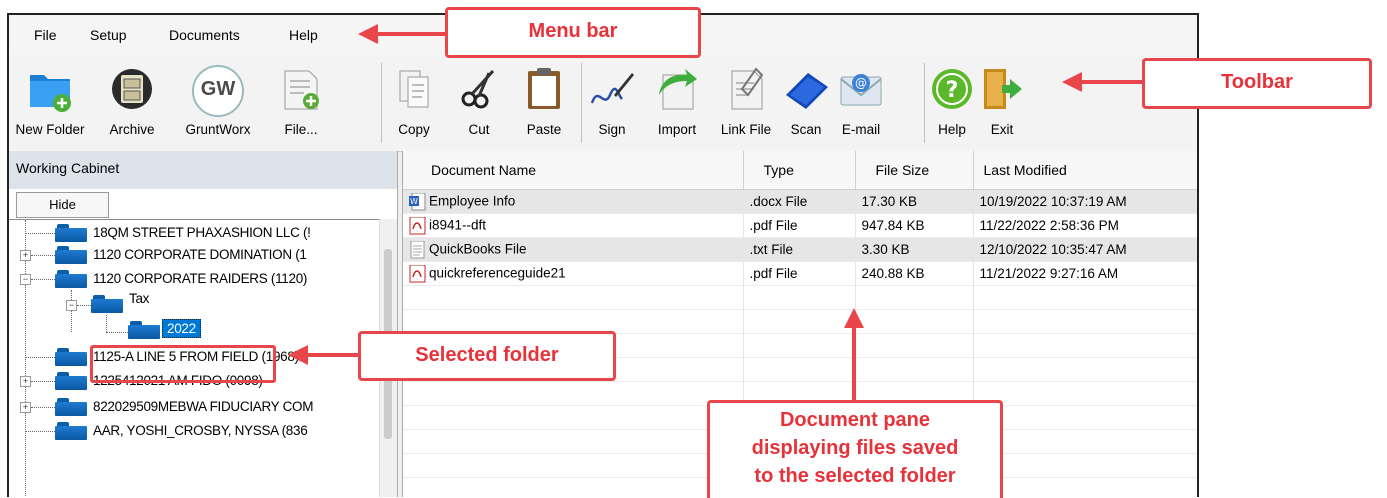  I want to click on scan-button: Scan, so click(806, 104).